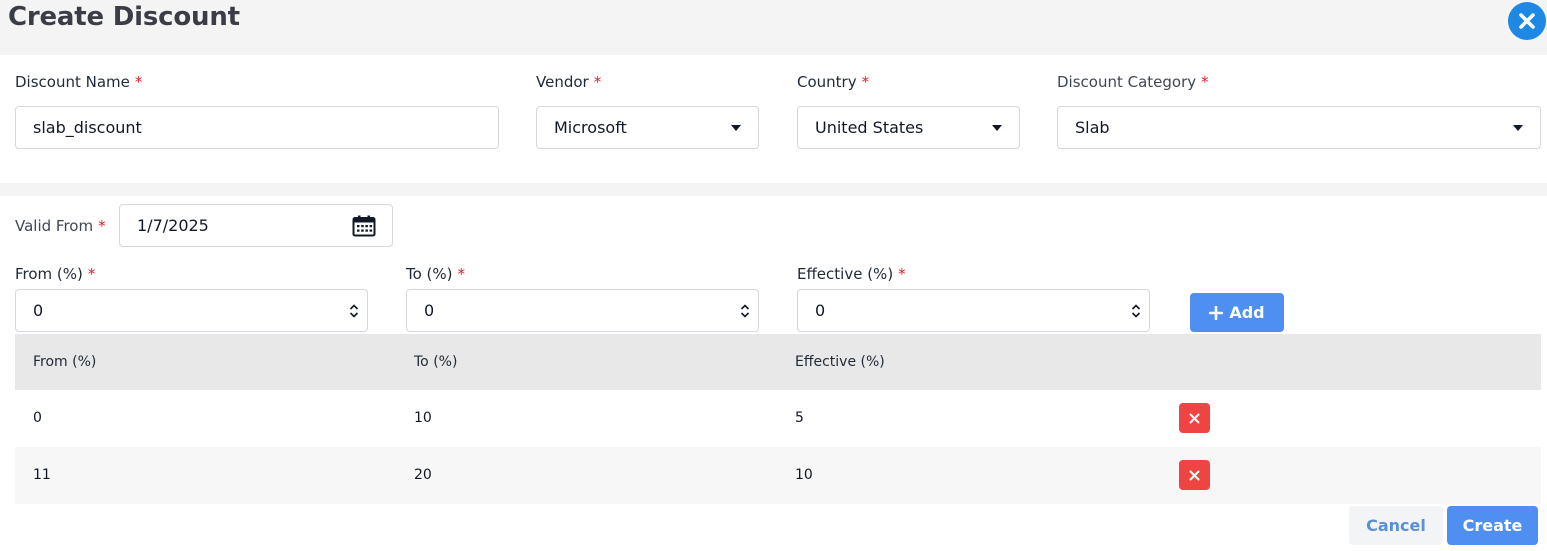  Describe the element at coordinates (55, 274) in the screenshot. I see `from-pct-label: From (%) *` at that location.